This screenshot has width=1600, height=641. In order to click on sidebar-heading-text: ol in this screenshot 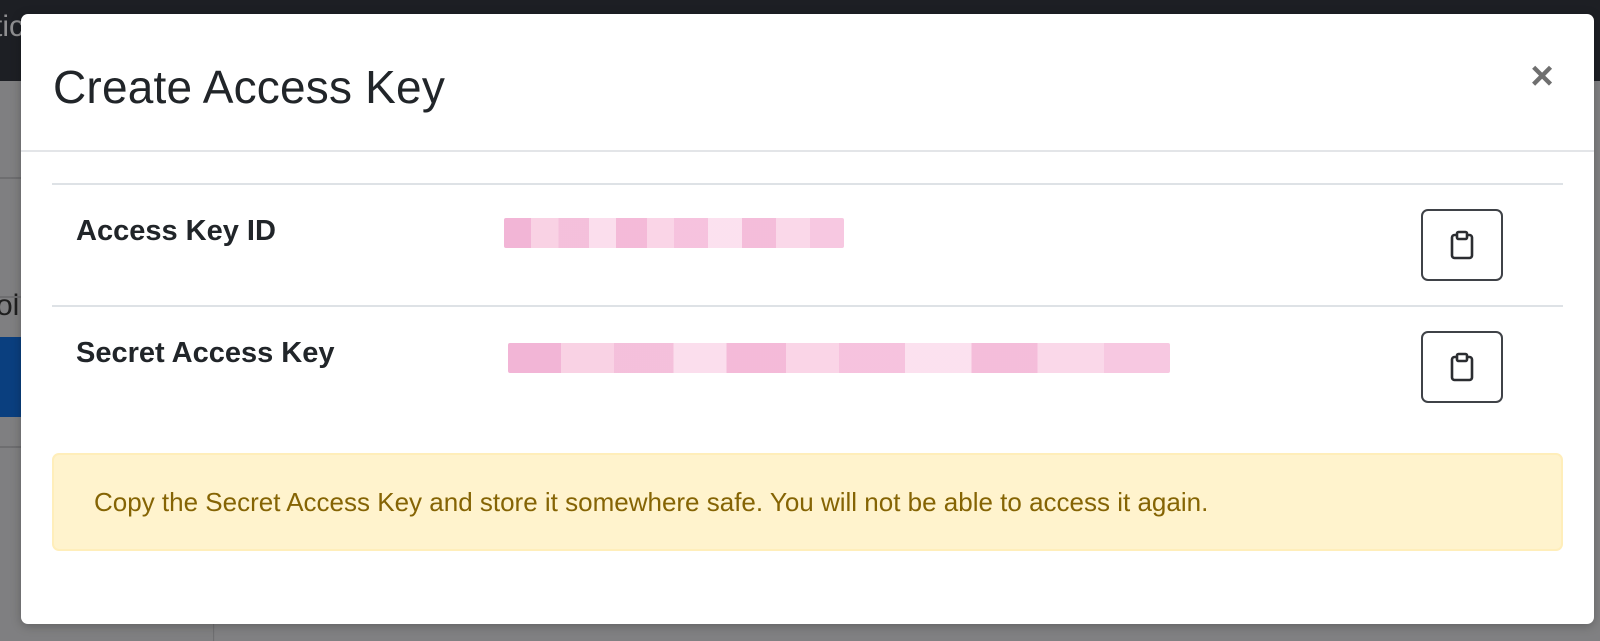, I will do `click(10, 305)`.